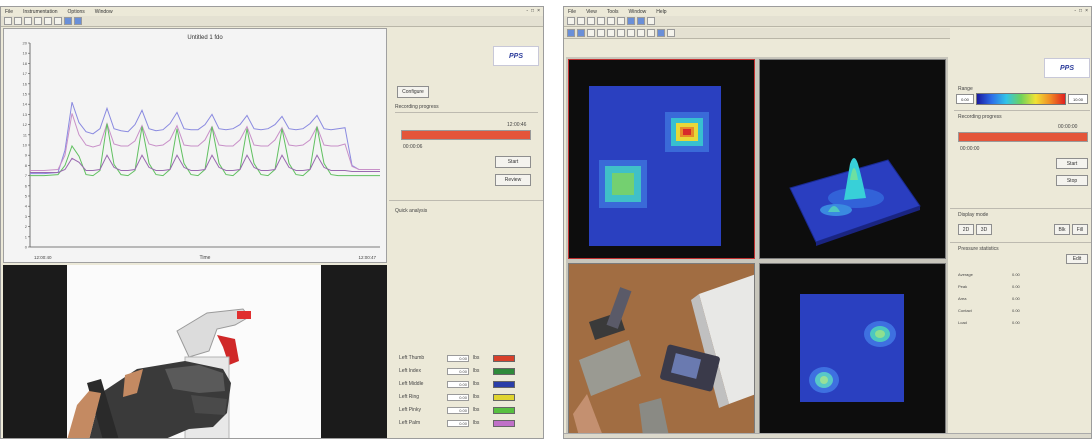  Describe the element at coordinates (411, 384) in the screenshot. I see `channel-name: Left Middle` at that location.